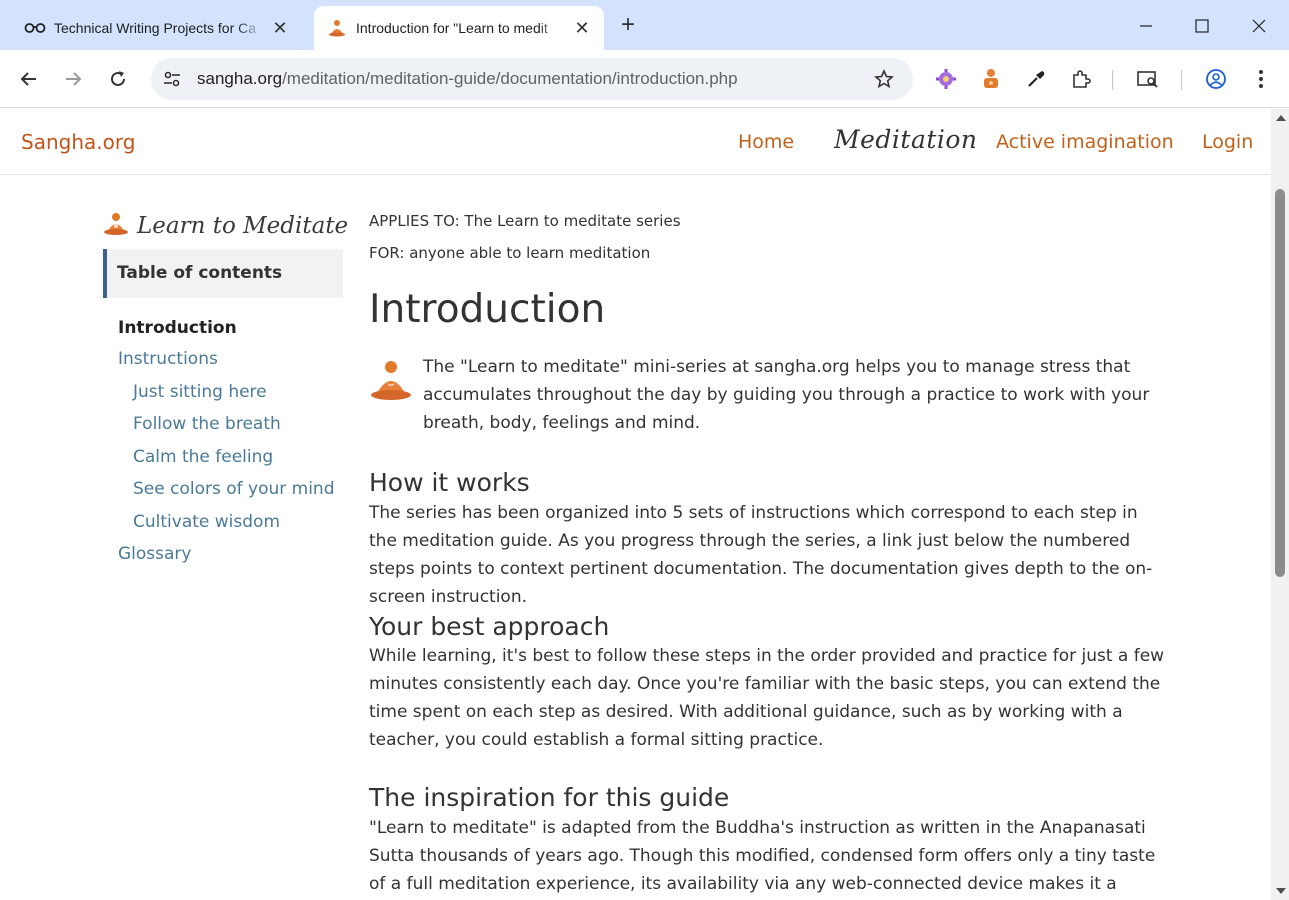  I want to click on site-settings-icon, so click(172, 79).